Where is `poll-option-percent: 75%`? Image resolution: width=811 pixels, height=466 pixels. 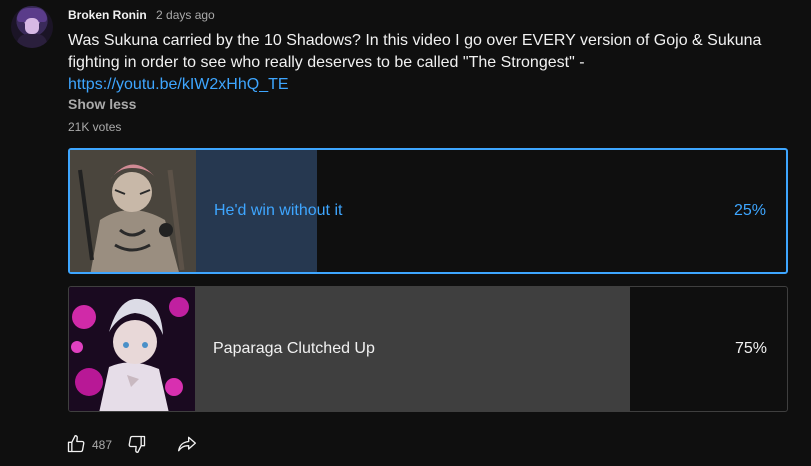
poll-option-percent: 75% is located at coordinates (750, 348).